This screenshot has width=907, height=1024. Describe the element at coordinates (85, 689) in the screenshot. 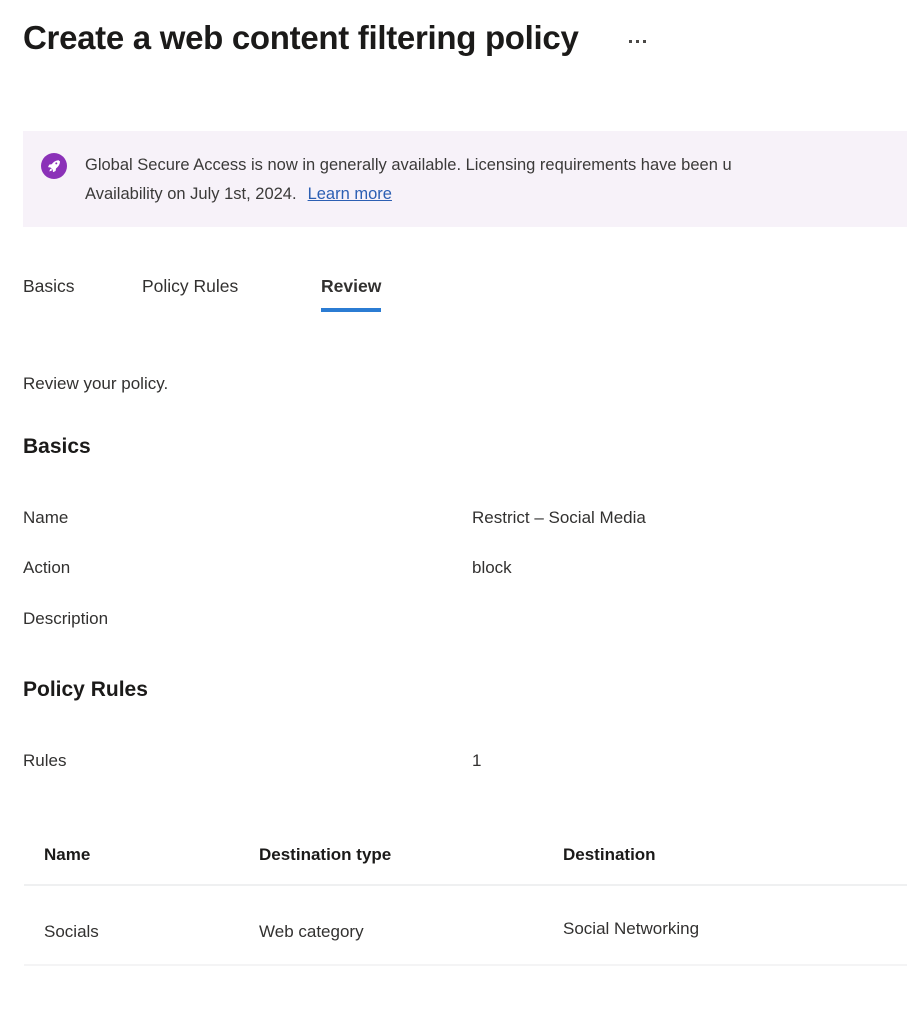

I see `section-heading-policy-rules: Policy Rules` at that location.